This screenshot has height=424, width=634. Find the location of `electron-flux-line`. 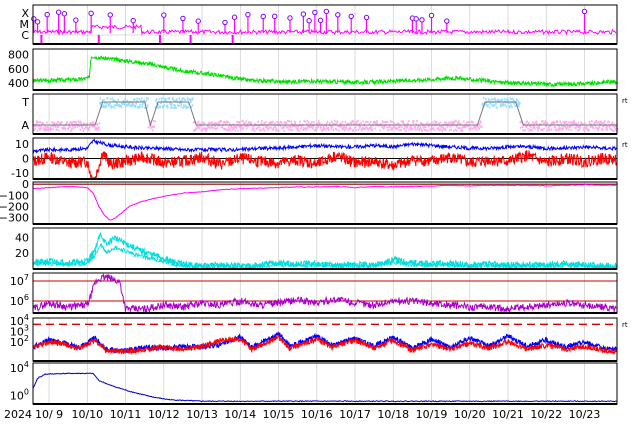

electron-flux-line is located at coordinates (324, 293).